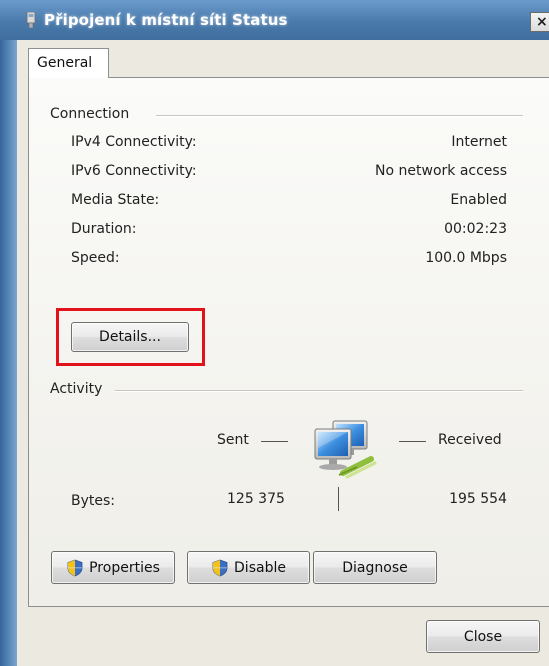  Describe the element at coordinates (539, 22) in the screenshot. I see `close-window-button: ×` at that location.